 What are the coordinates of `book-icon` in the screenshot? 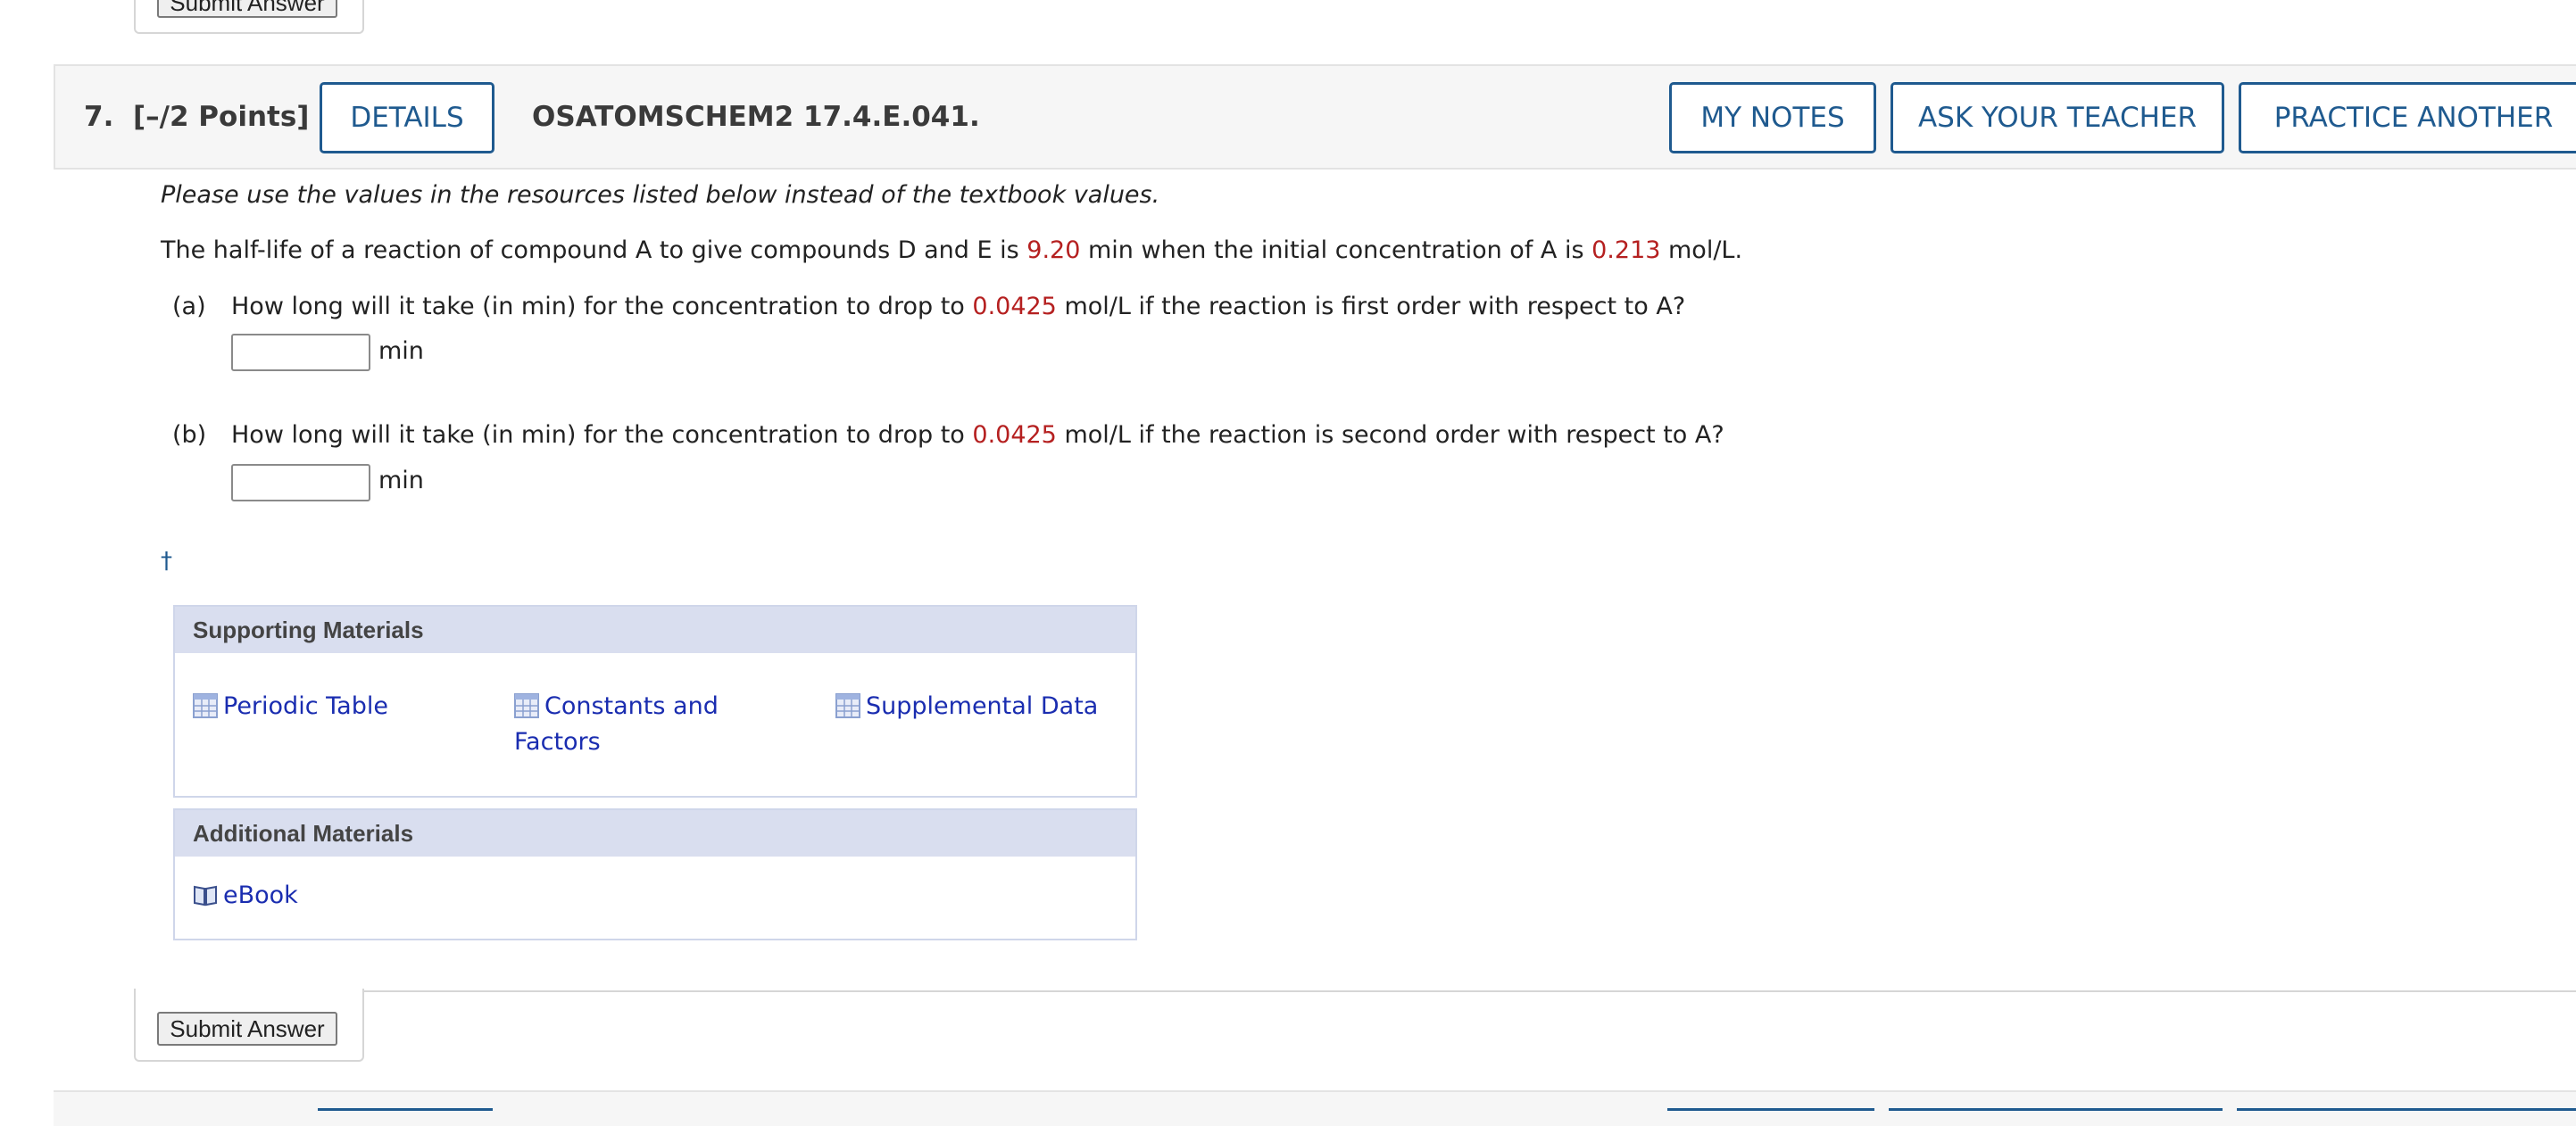 It's located at (205, 896).